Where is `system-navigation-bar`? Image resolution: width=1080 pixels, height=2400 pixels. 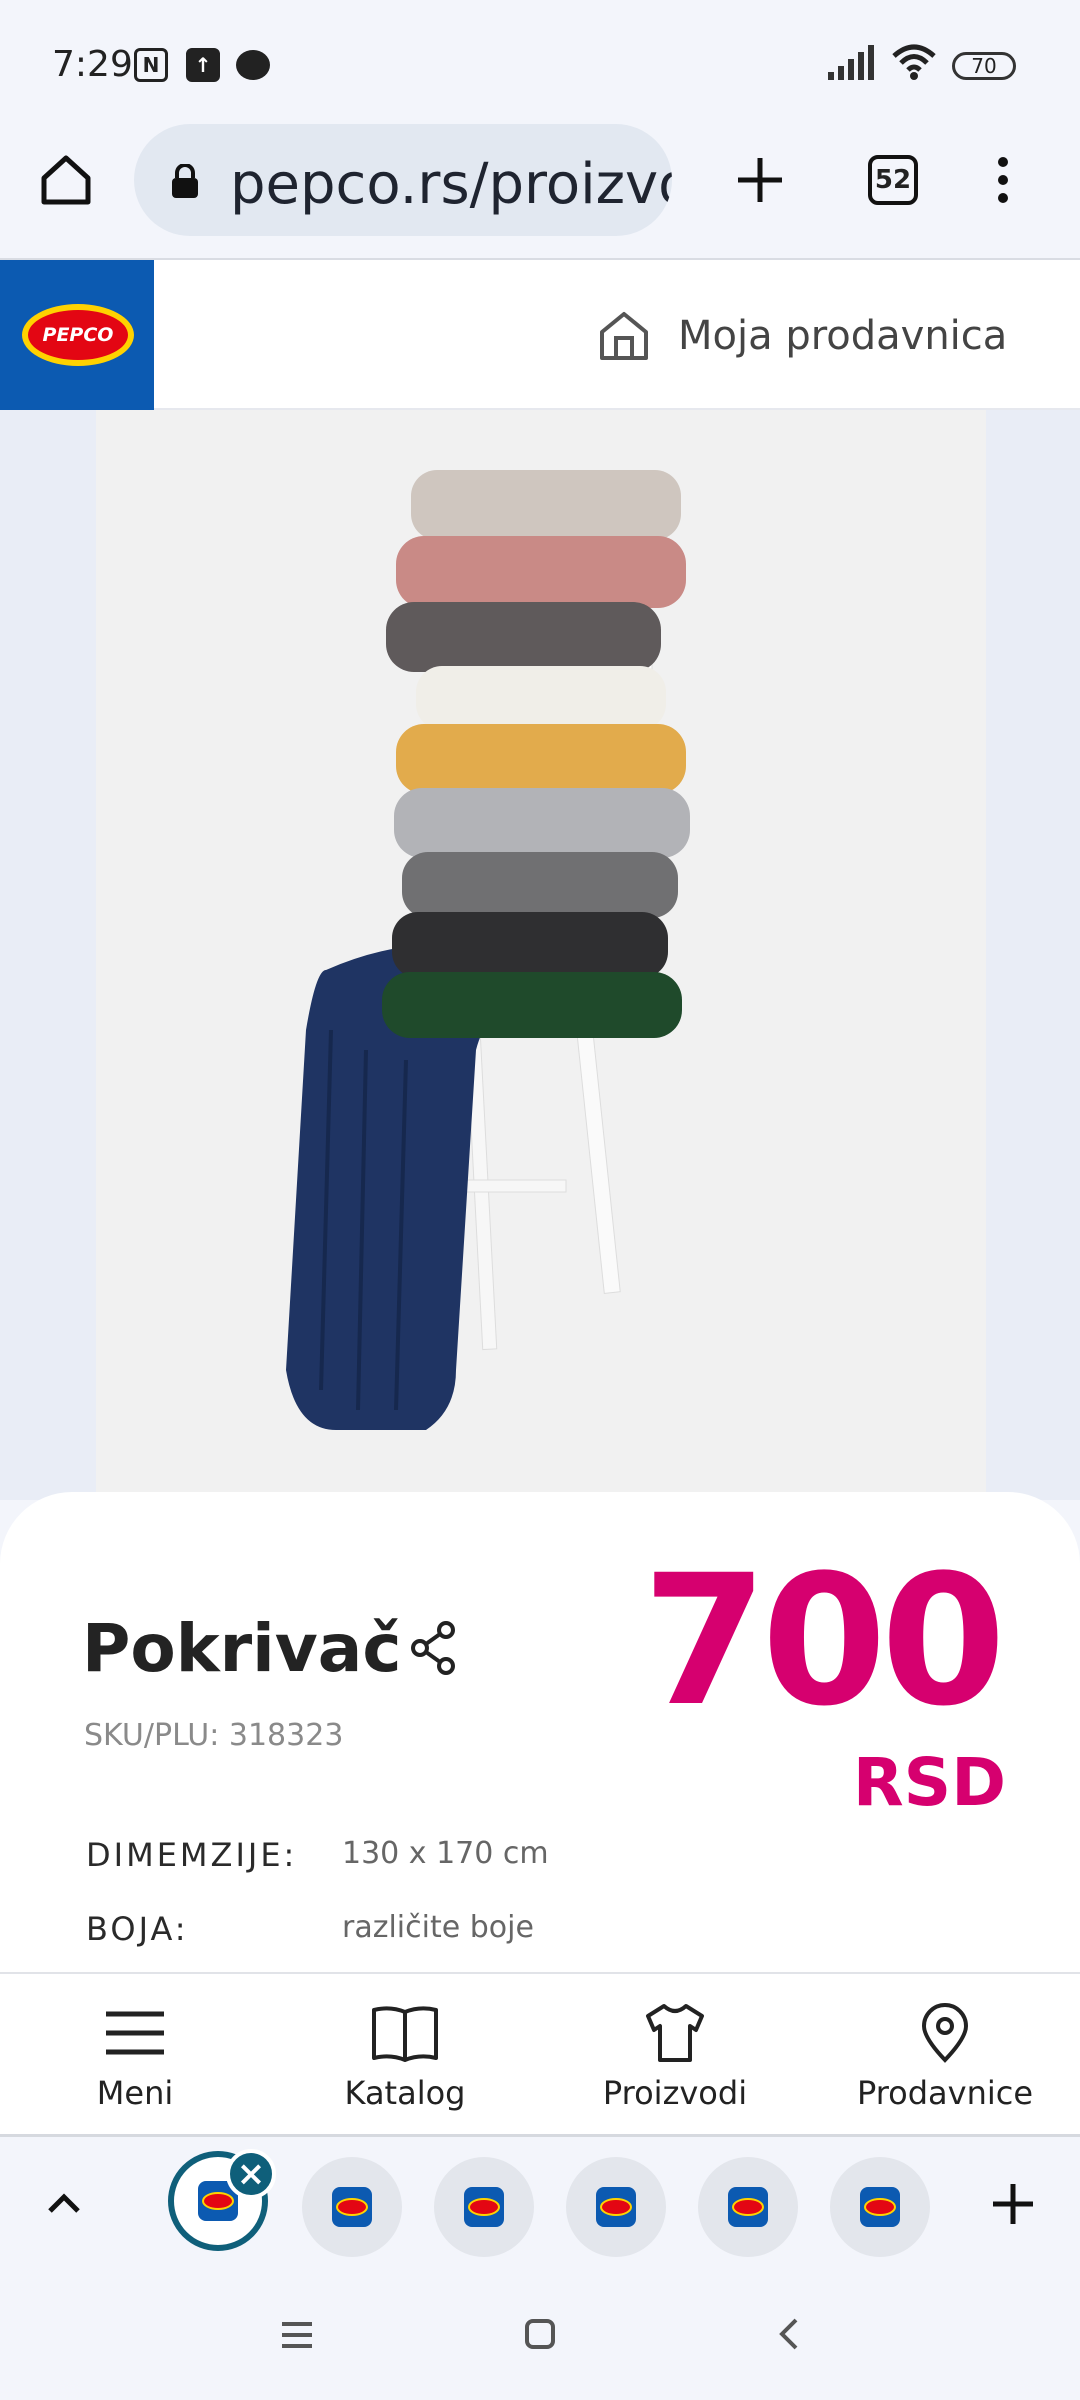 system-navigation-bar is located at coordinates (540, 2335).